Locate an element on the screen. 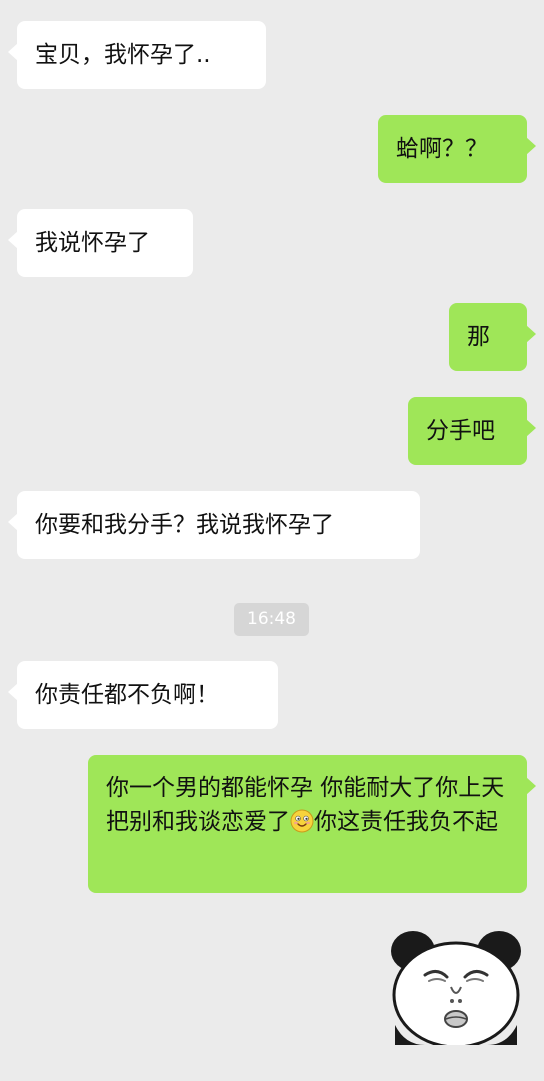 The height and width of the screenshot is (1081, 544). message-received: 你责任都不负啊！ is located at coordinates (143, 695).